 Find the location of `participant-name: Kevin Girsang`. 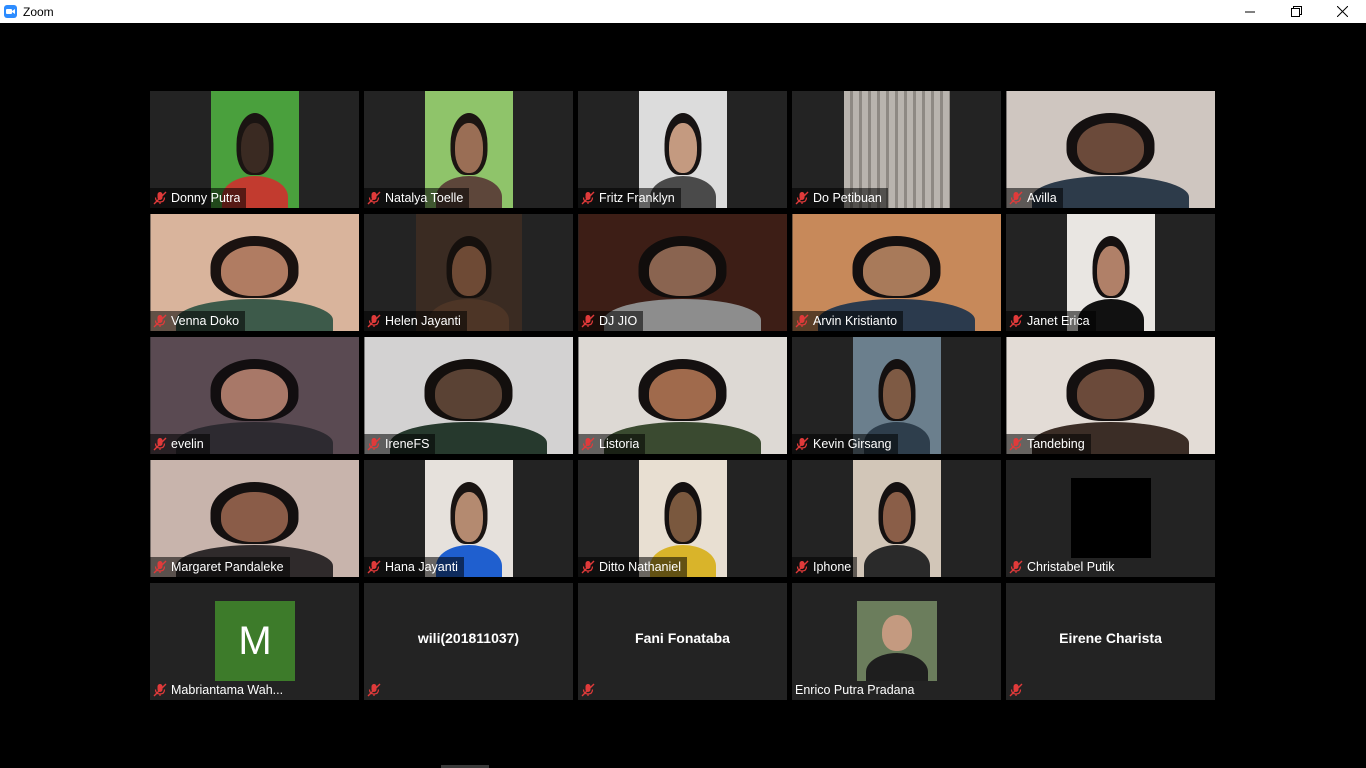

participant-name: Kevin Girsang is located at coordinates (852, 444).